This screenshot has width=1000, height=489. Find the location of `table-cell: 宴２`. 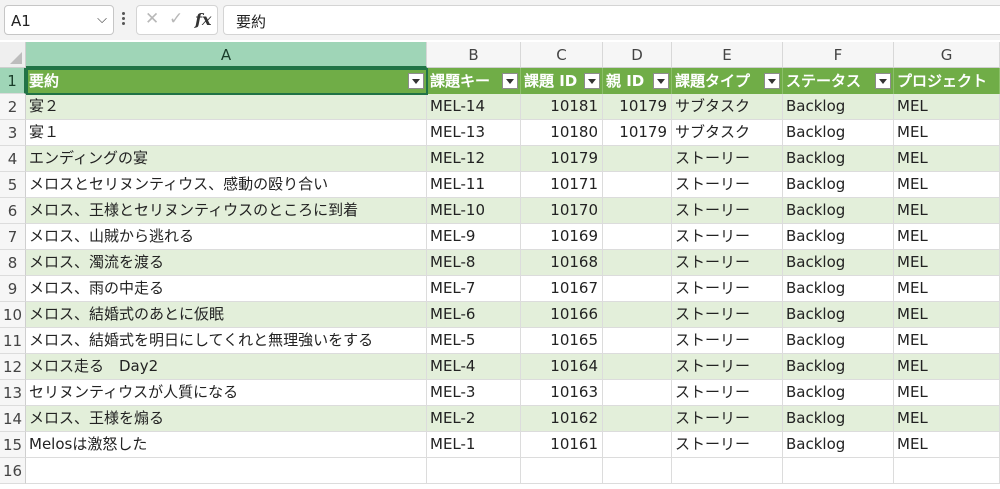

table-cell: 宴２ is located at coordinates (226, 107).